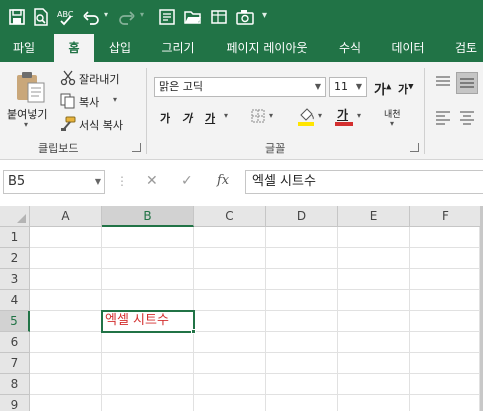 The image size is (483, 411). What do you see at coordinates (15, 300) in the screenshot?
I see `row-header-4: 4` at bounding box center [15, 300].